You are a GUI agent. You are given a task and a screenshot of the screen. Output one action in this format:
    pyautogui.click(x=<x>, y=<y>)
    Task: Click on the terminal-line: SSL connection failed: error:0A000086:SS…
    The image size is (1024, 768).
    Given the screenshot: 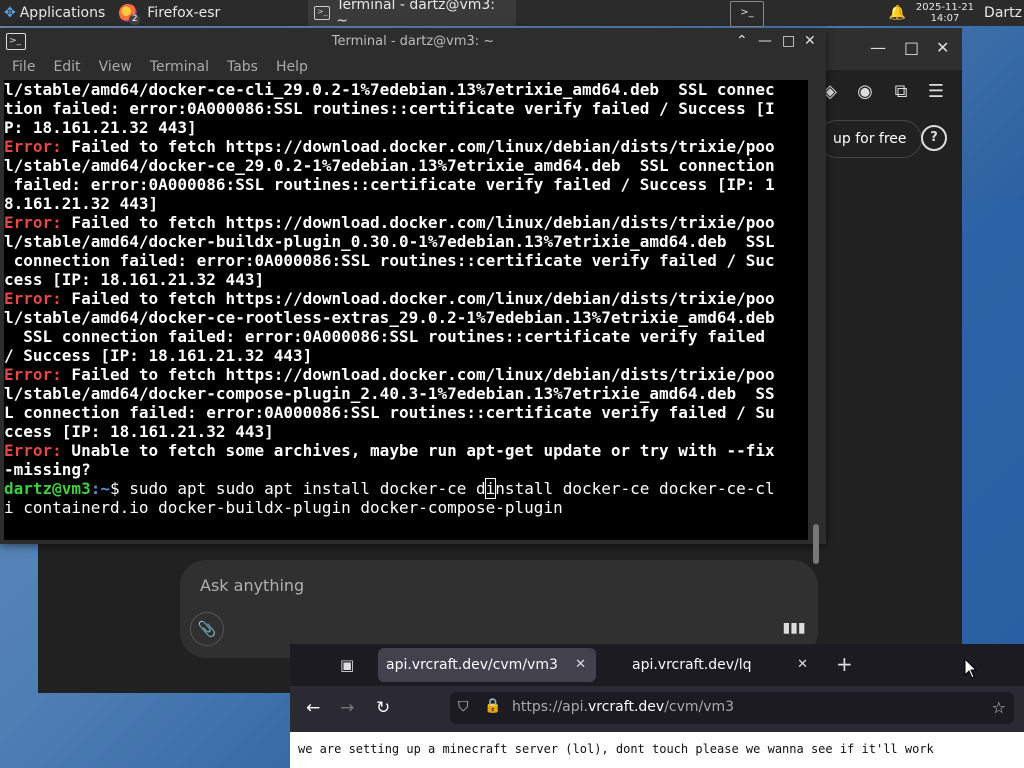 What is the action you would take?
    pyautogui.click(x=406, y=336)
    